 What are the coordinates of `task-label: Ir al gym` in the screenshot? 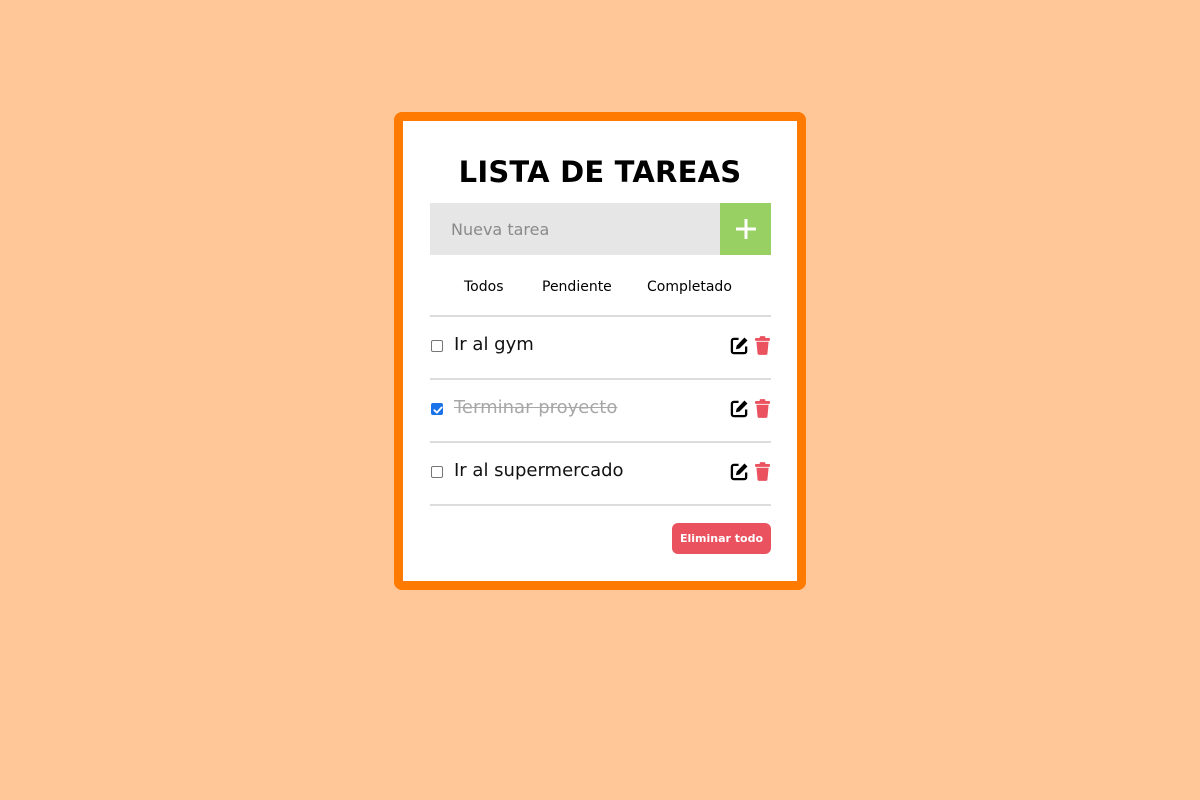 It's located at (494, 344).